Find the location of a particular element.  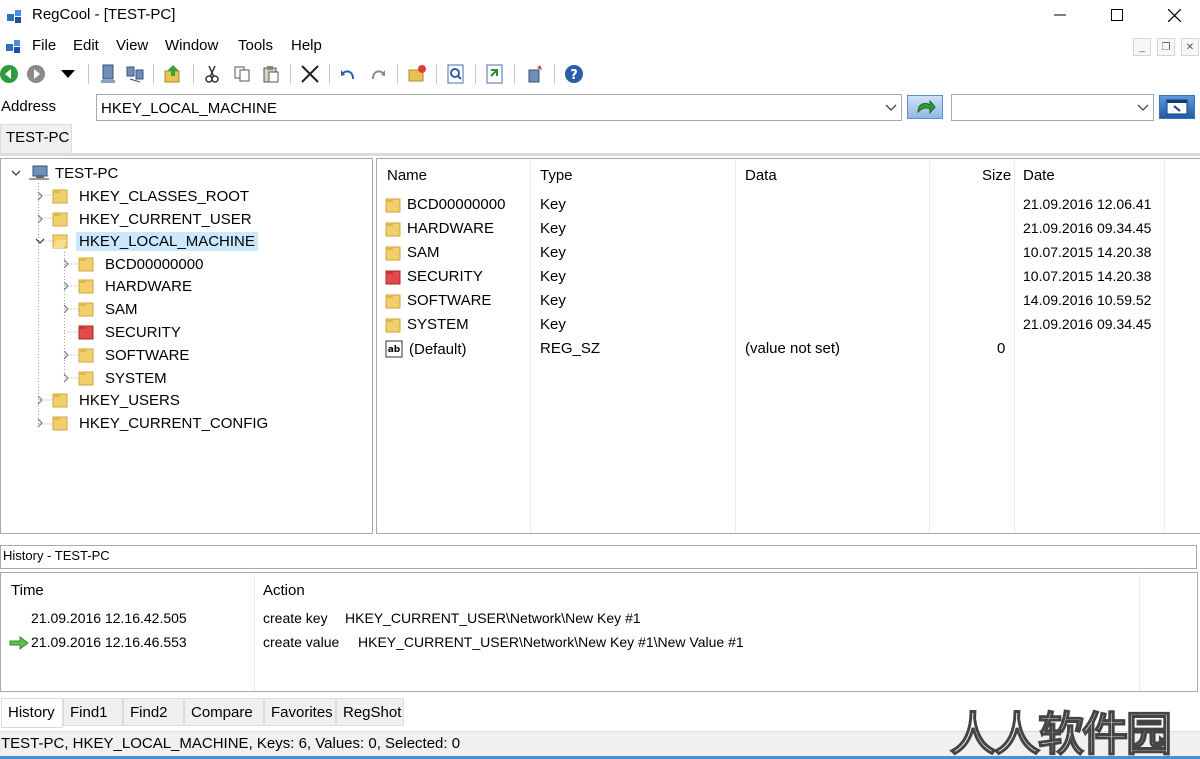

tab-favorites: Favorites is located at coordinates (300, 712).